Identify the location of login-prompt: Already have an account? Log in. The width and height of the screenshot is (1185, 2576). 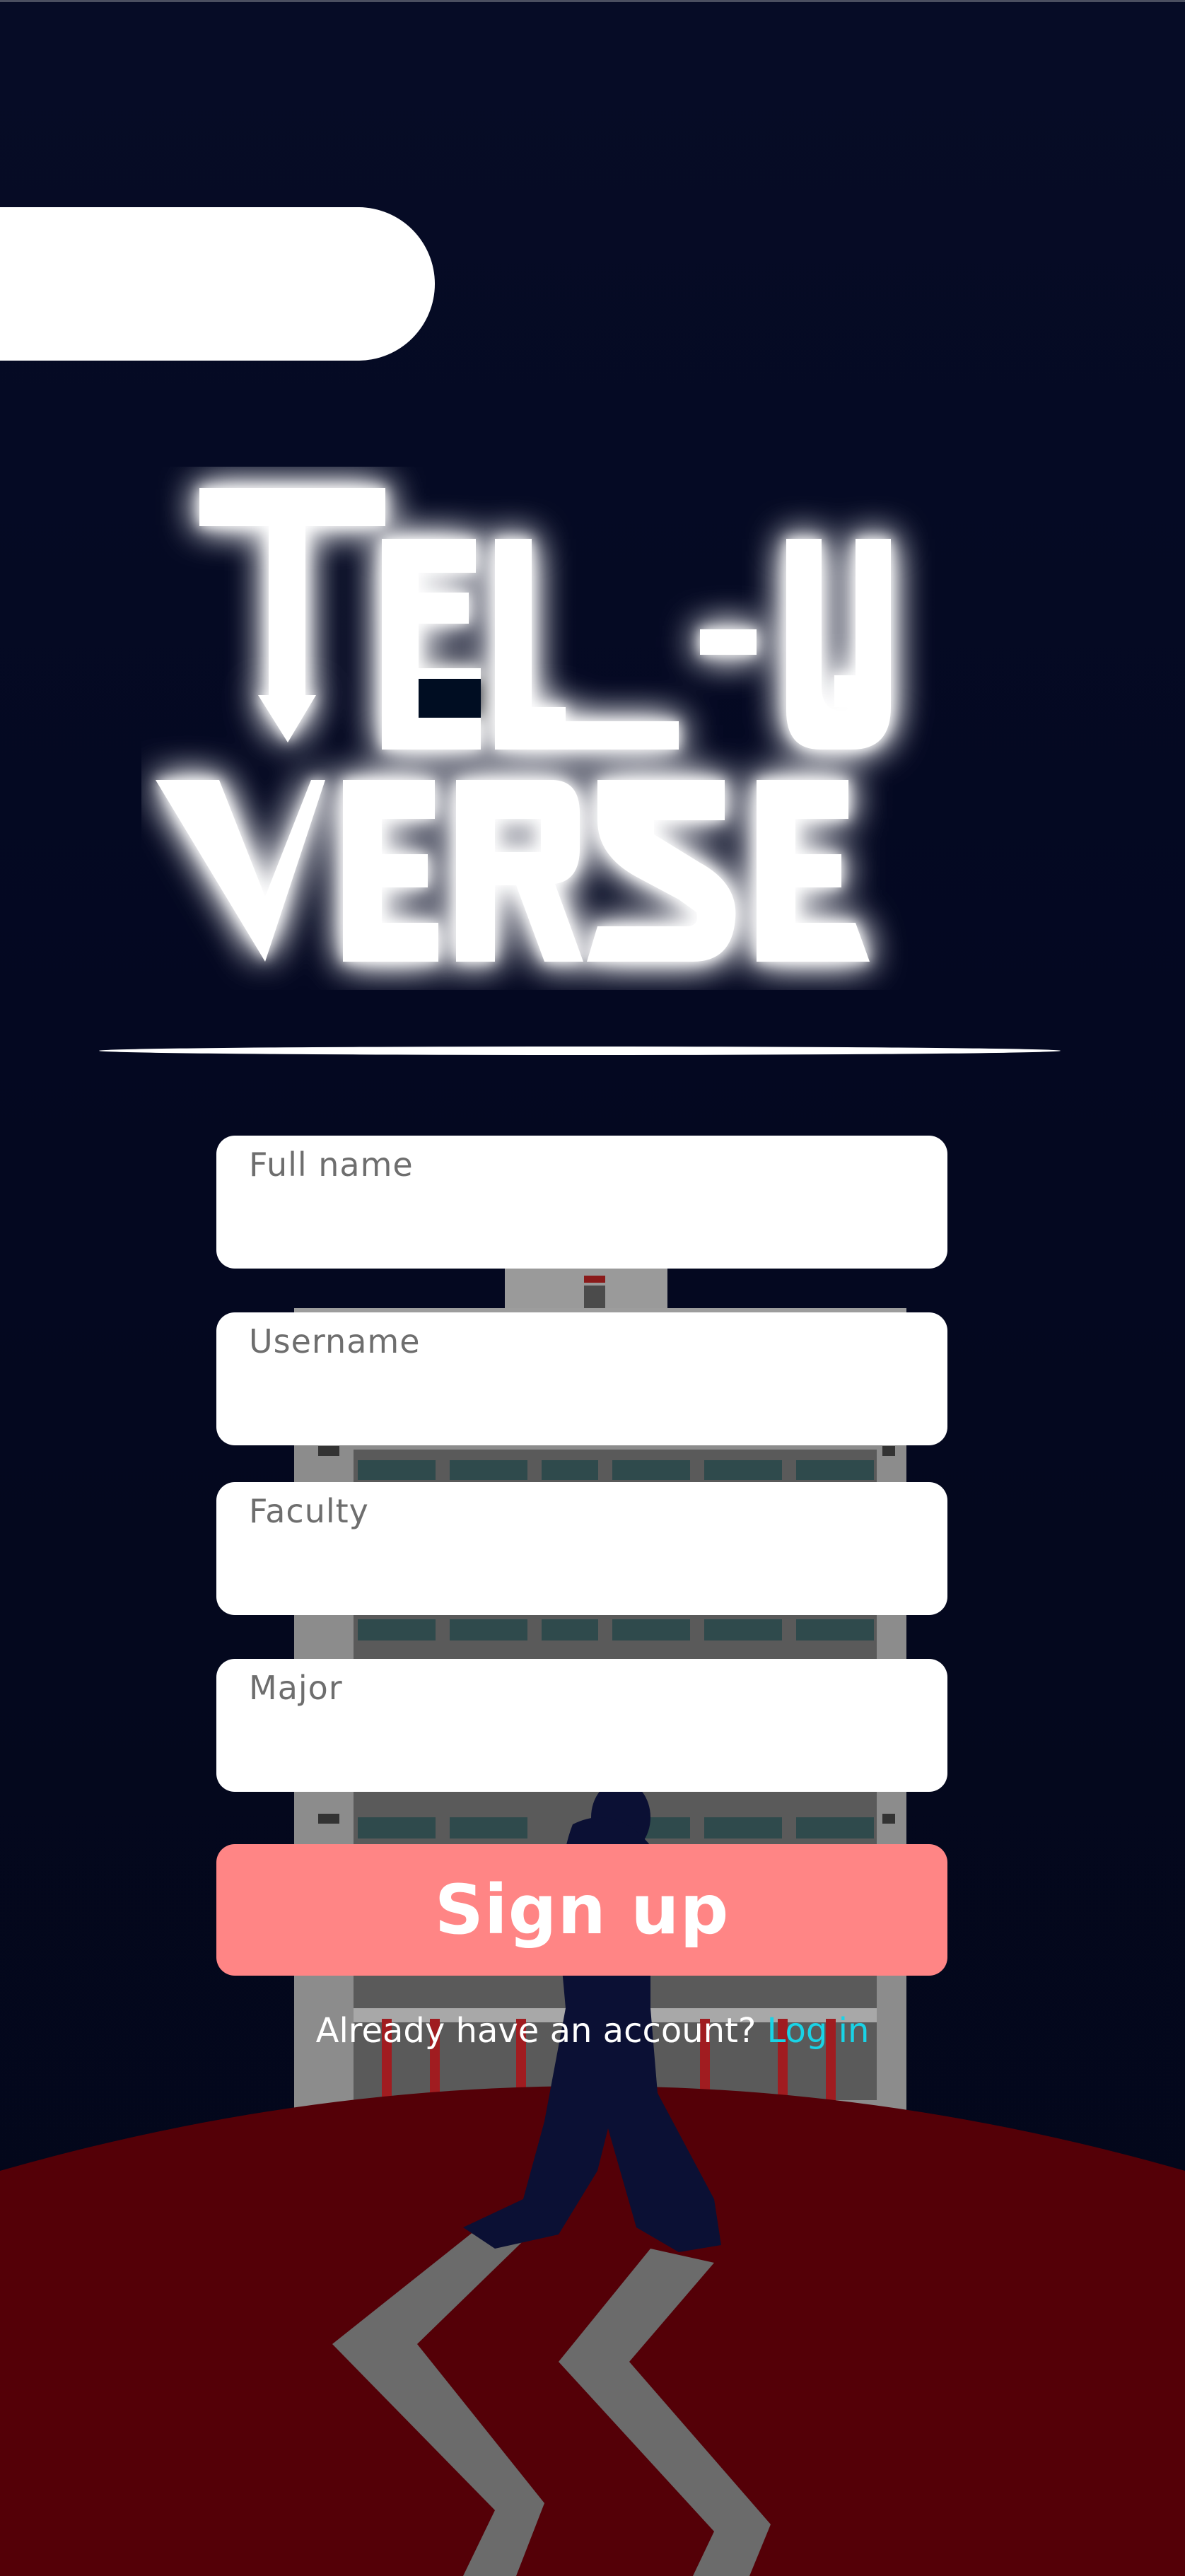
(592, 2031).